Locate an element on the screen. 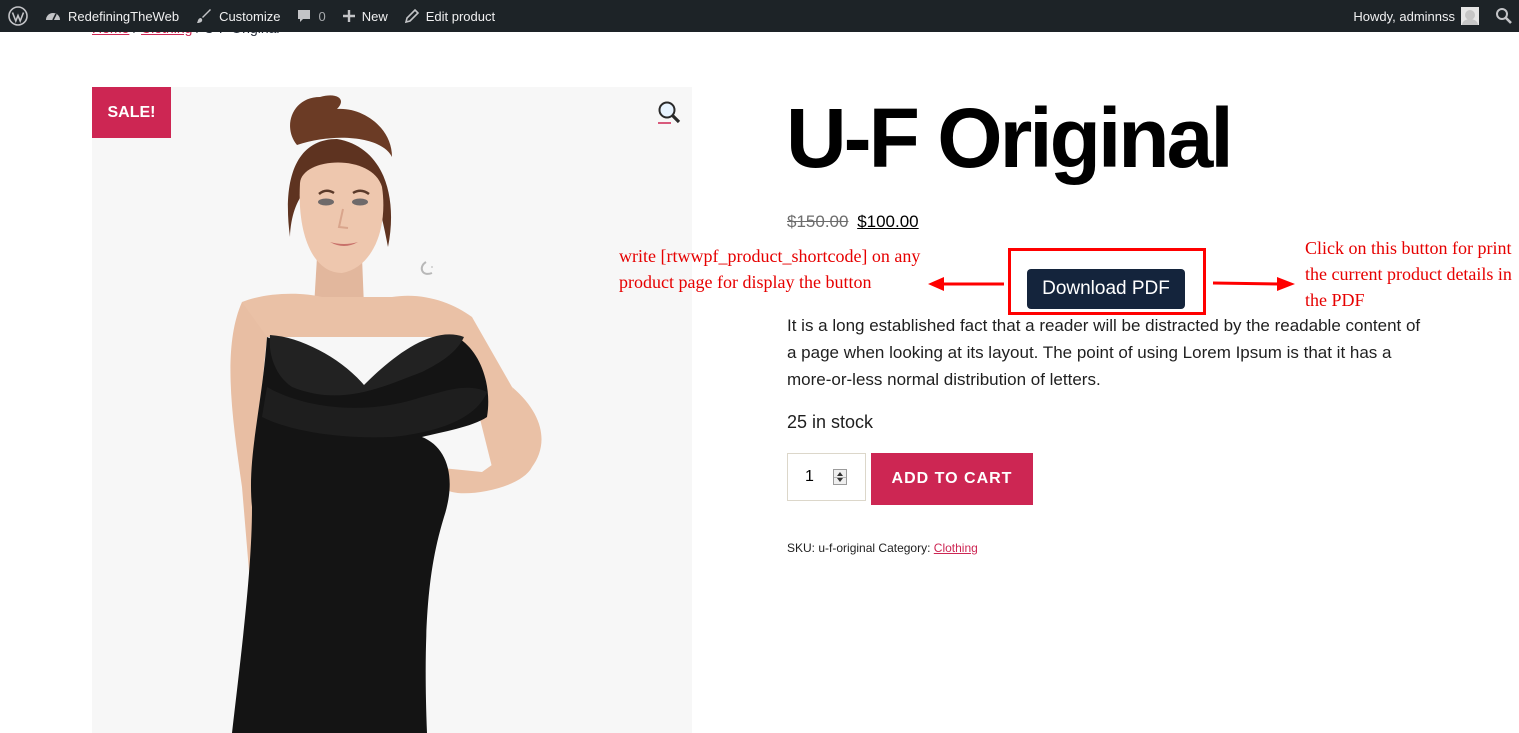 The height and width of the screenshot is (733, 1519). sku-value: u-f-original is located at coordinates (847, 548).